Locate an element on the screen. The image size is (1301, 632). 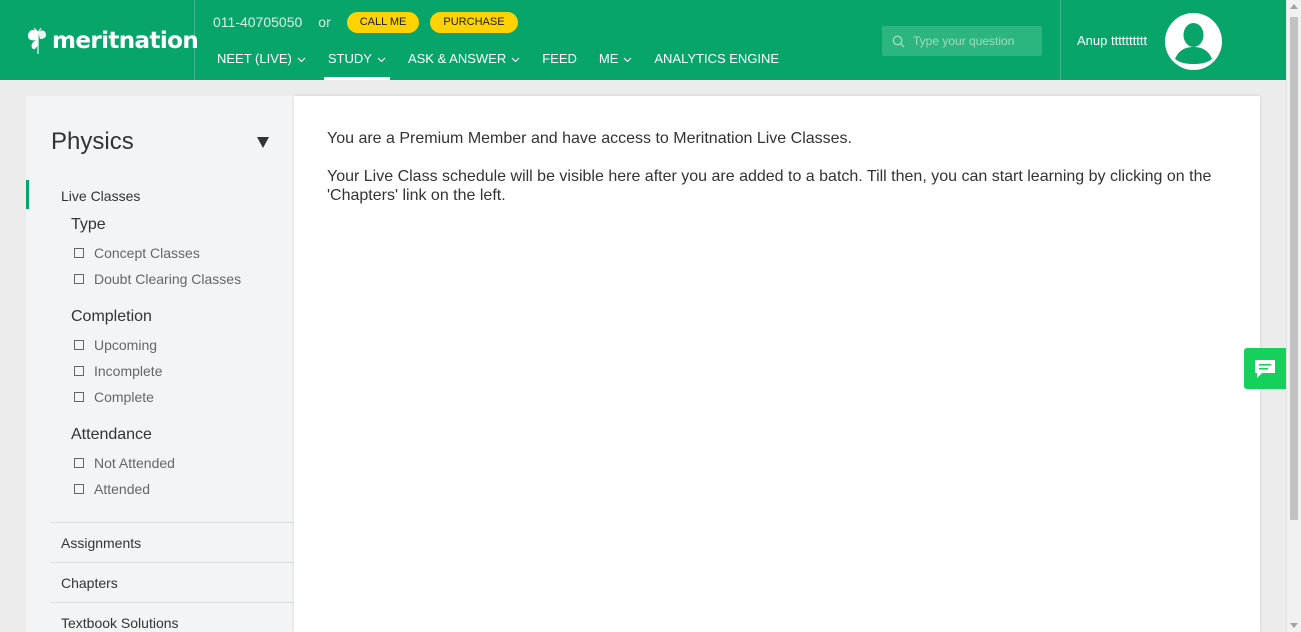
logo-text: meritnation is located at coordinates (125, 41).